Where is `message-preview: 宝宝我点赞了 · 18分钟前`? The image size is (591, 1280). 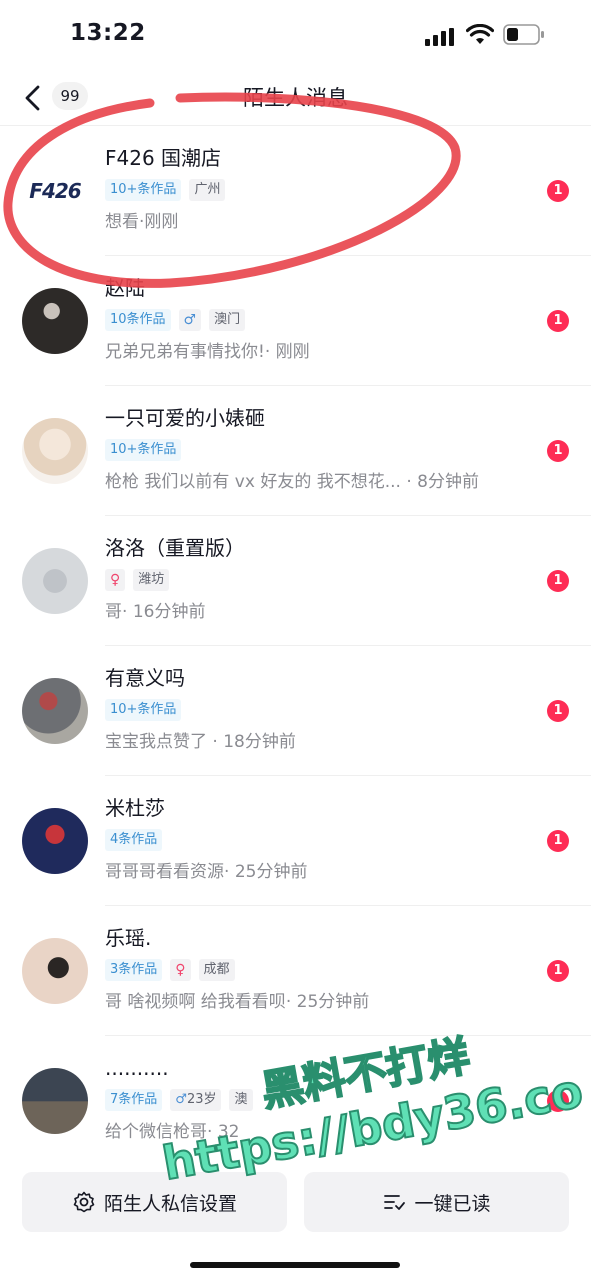 message-preview: 宝宝我点赞了 · 18分钟前 is located at coordinates (200, 742).